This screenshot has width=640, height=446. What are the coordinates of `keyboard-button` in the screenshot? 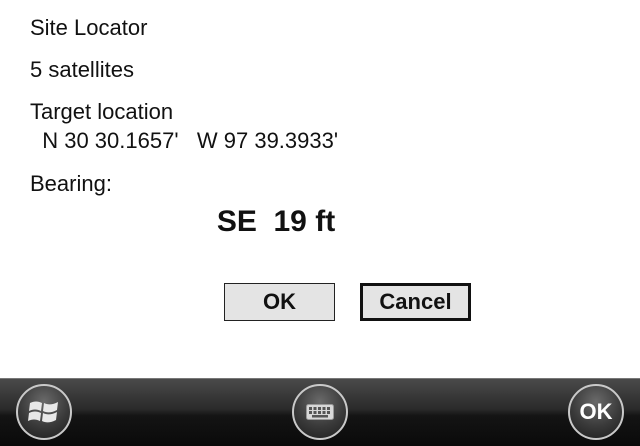 It's located at (320, 412).